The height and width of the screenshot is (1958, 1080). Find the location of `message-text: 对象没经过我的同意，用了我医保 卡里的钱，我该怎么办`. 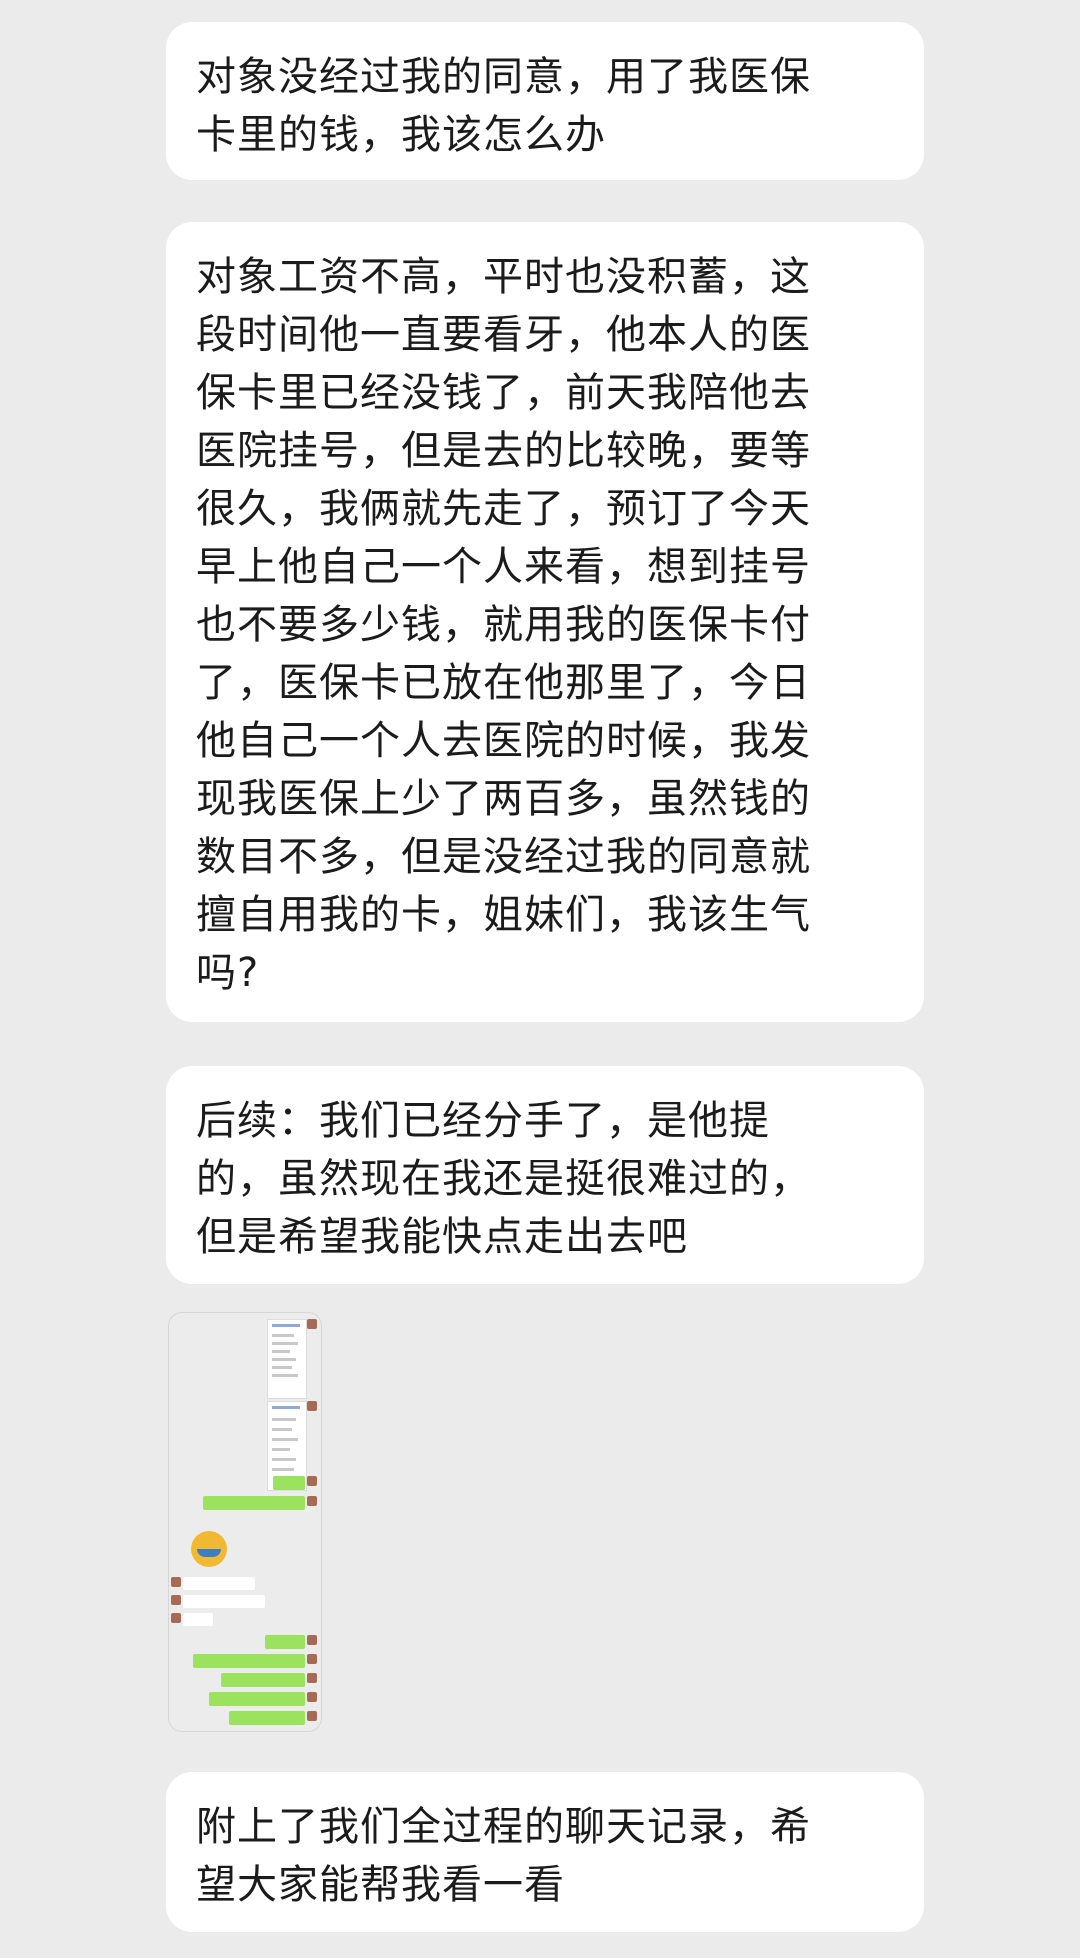

message-text: 对象没经过我的同意，用了我医保 卡里的钱，我该怎么办 is located at coordinates (503, 106).